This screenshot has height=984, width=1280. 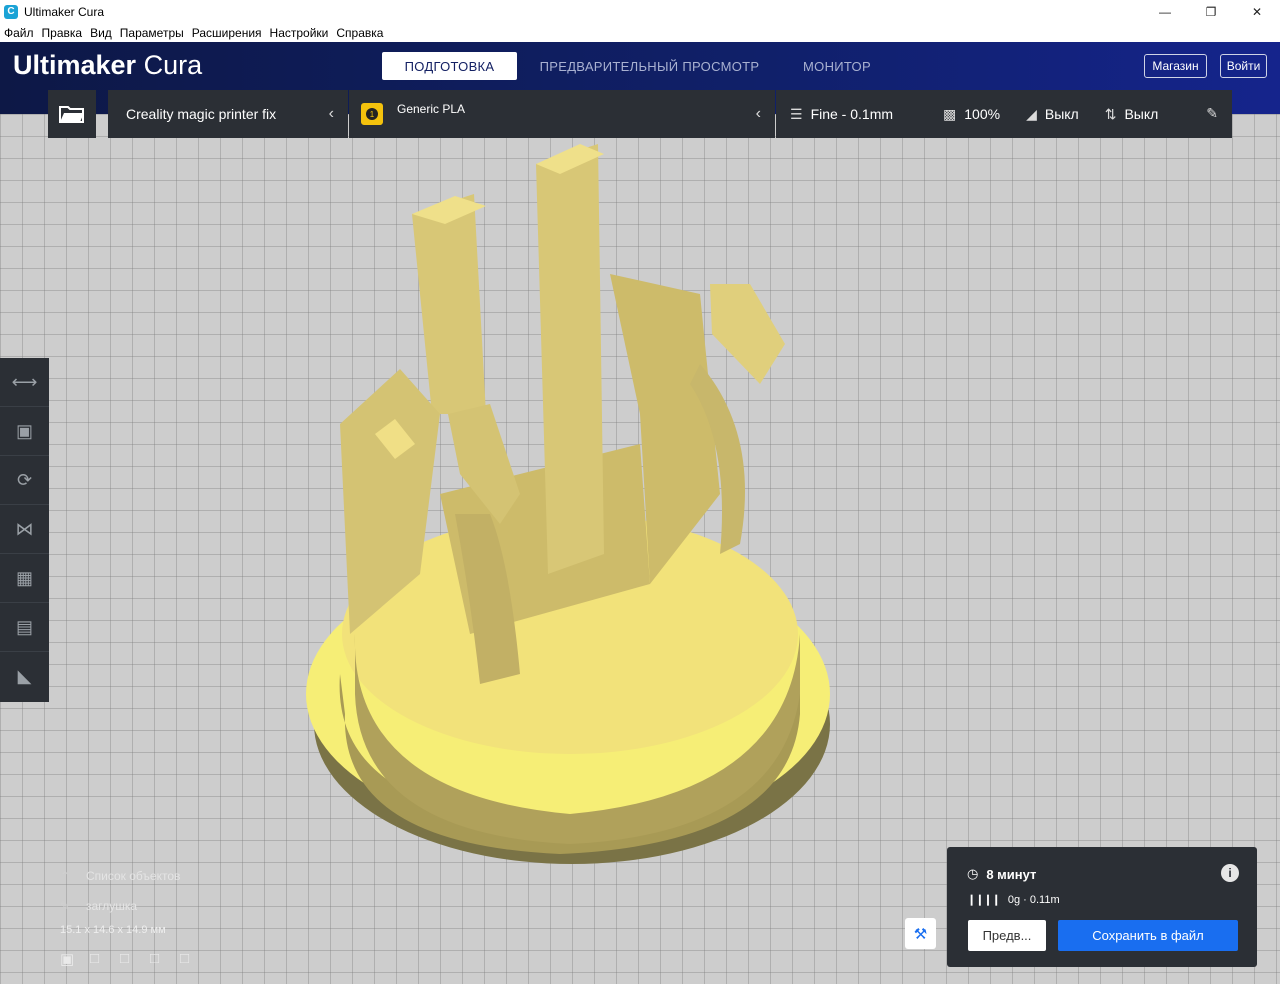 What do you see at coordinates (359, 33) in the screenshot?
I see `menu-help: Справка` at bounding box center [359, 33].